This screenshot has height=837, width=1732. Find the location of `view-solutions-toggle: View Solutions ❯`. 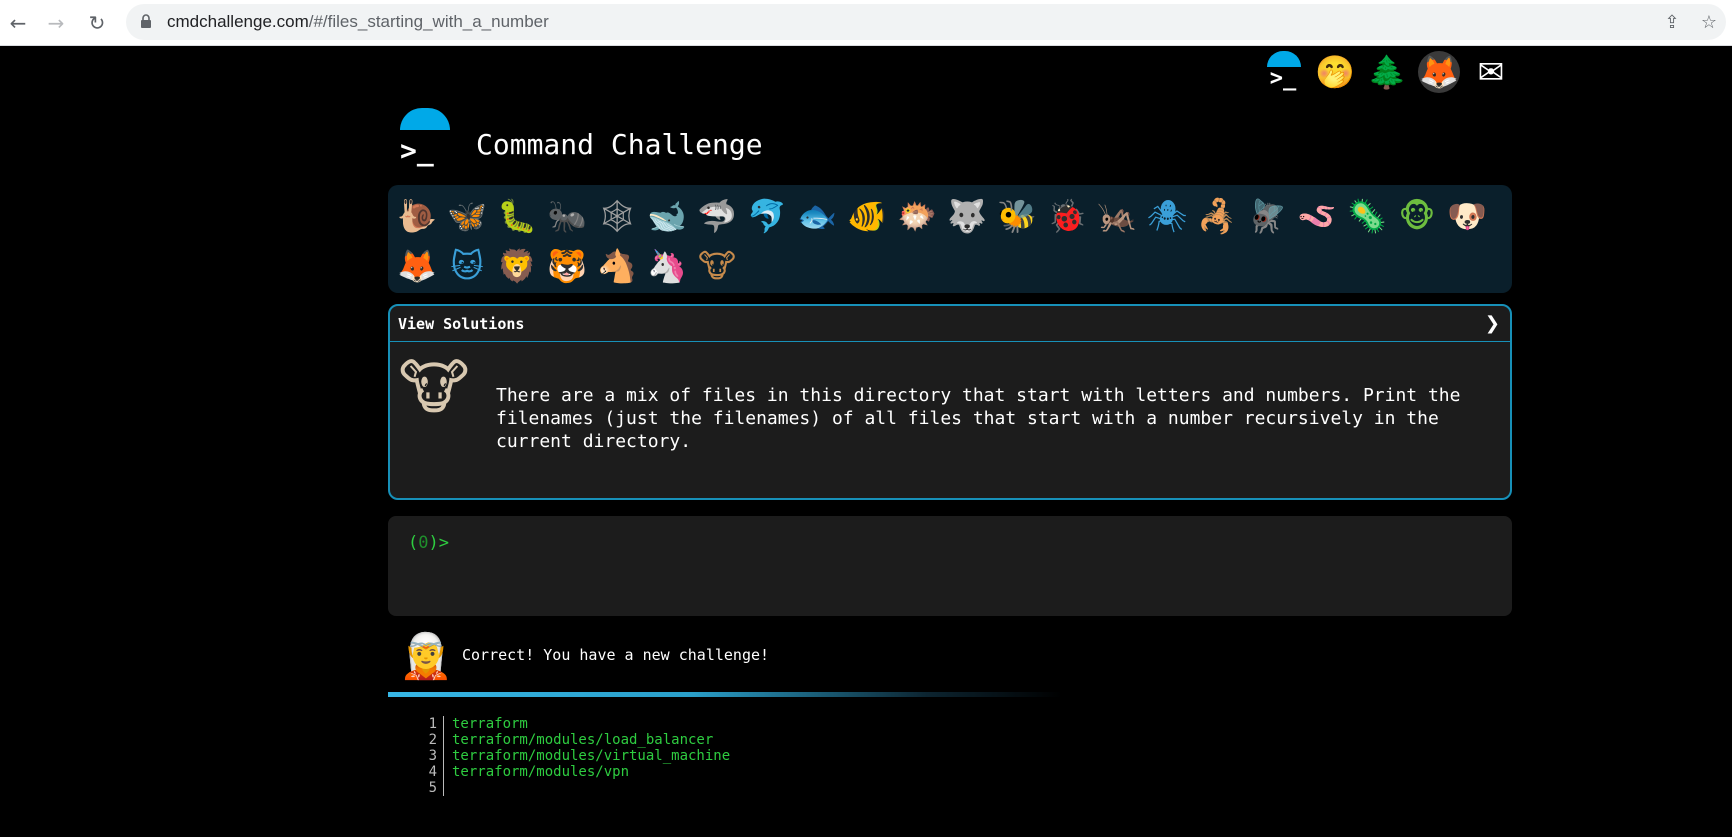

view-solutions-toggle: View Solutions ❯ is located at coordinates (950, 324).